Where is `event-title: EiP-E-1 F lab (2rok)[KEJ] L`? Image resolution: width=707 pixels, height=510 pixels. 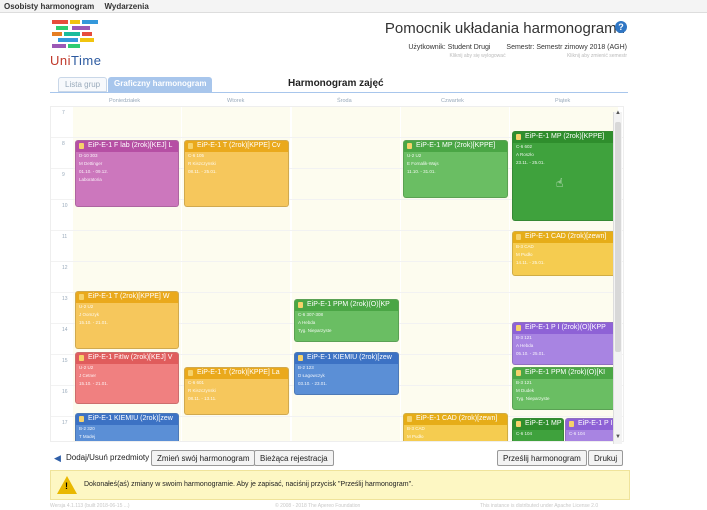 event-title: EiP-E-1 F lab (2rok)[KEJ] L is located at coordinates (127, 146).